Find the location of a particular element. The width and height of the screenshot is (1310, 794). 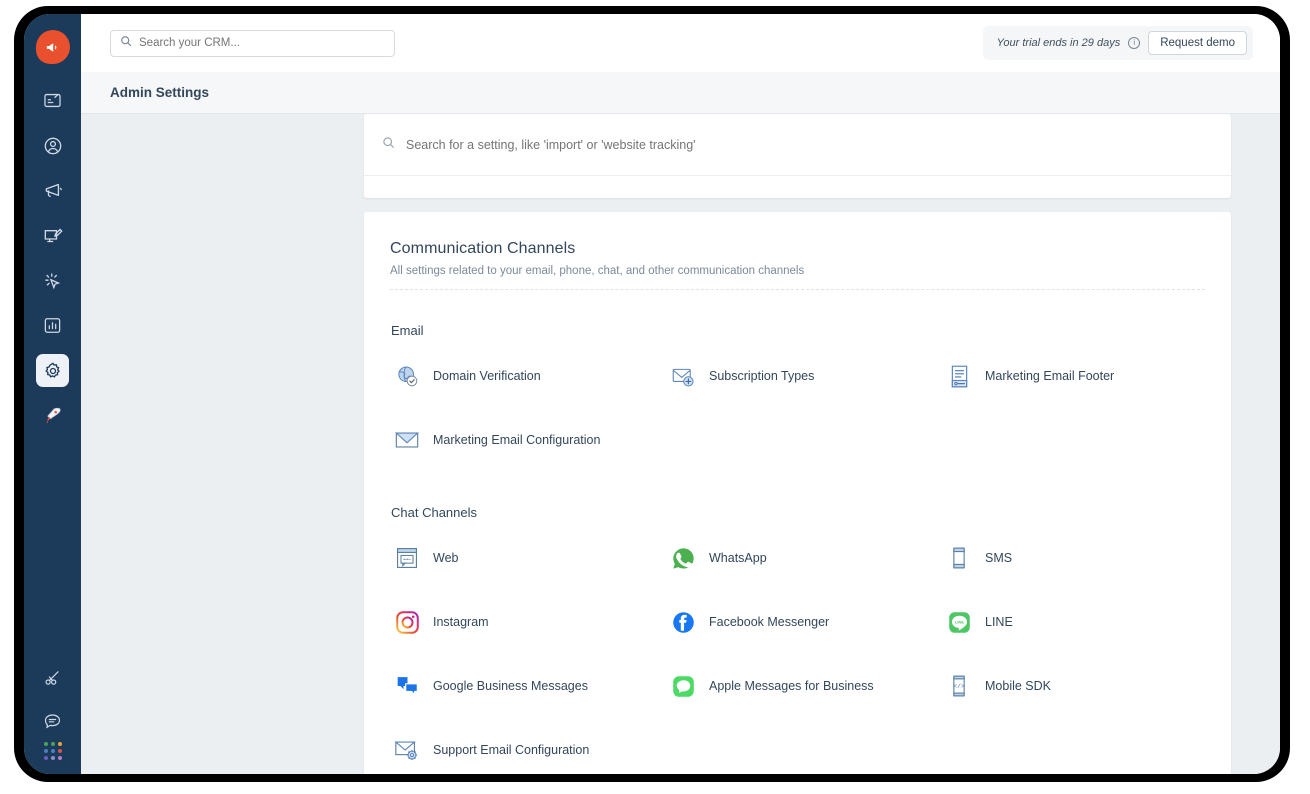

apple-messages-icon is located at coordinates (683, 686).